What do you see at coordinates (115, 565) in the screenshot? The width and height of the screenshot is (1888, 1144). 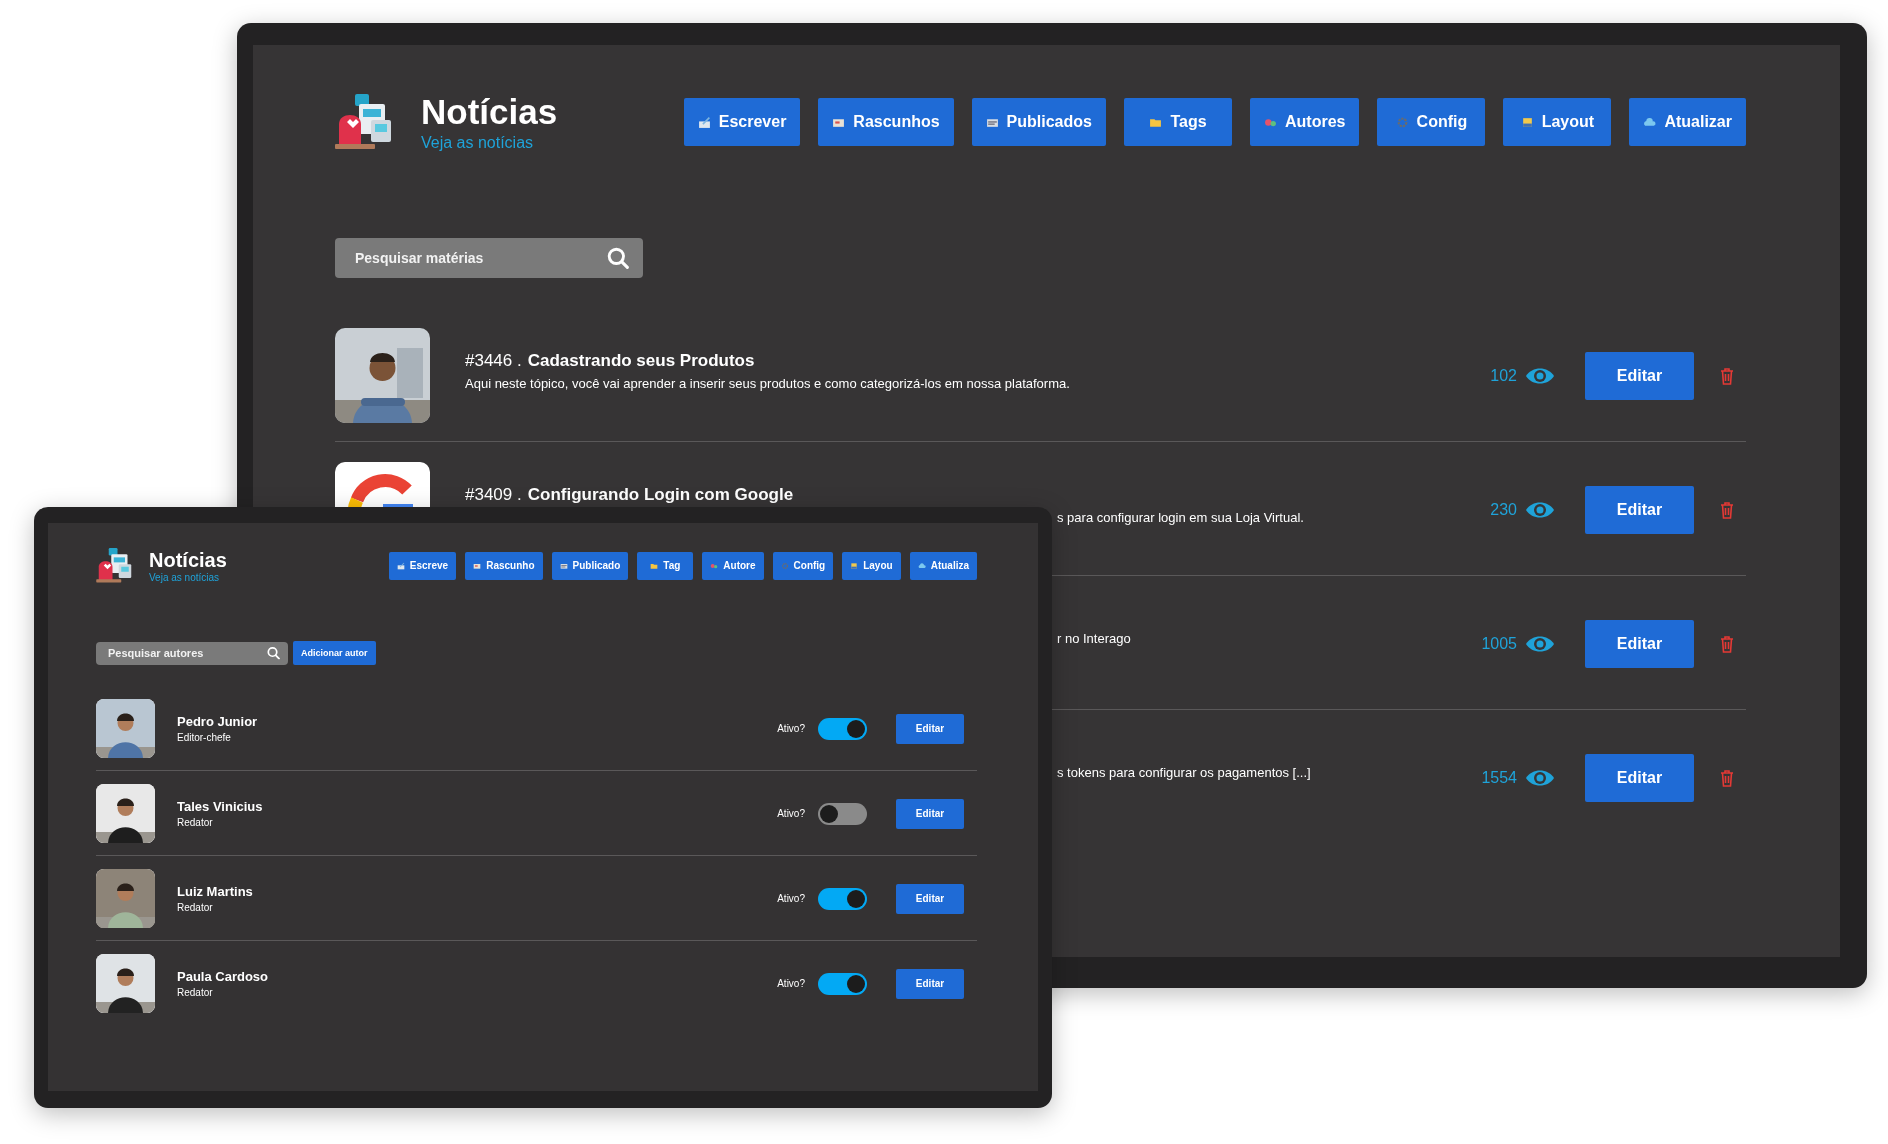 I see `logo-icon` at bounding box center [115, 565].